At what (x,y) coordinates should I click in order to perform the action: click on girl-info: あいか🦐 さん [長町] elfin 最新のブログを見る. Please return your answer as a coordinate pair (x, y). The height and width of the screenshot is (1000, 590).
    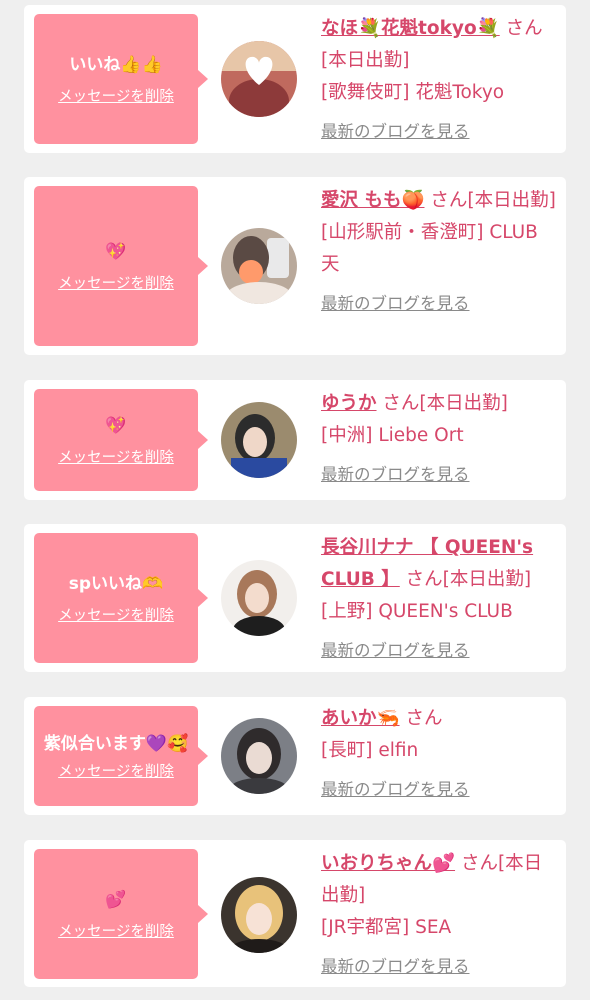
    Looking at the image, I should click on (440, 754).